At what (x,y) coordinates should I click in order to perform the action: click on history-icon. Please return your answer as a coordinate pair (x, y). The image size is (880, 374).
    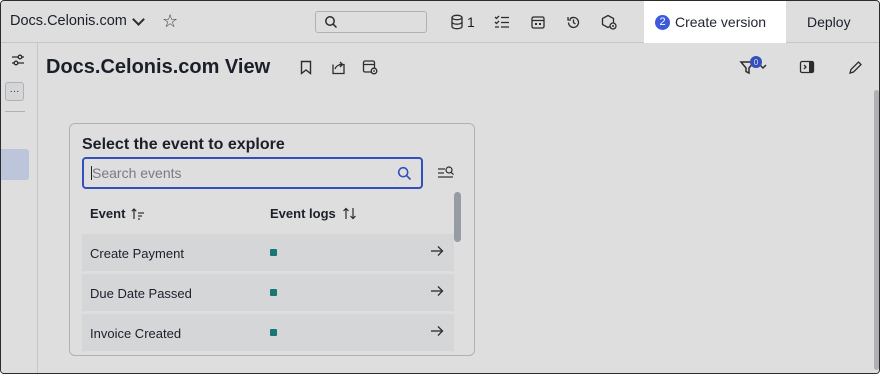
    Looking at the image, I should click on (573, 22).